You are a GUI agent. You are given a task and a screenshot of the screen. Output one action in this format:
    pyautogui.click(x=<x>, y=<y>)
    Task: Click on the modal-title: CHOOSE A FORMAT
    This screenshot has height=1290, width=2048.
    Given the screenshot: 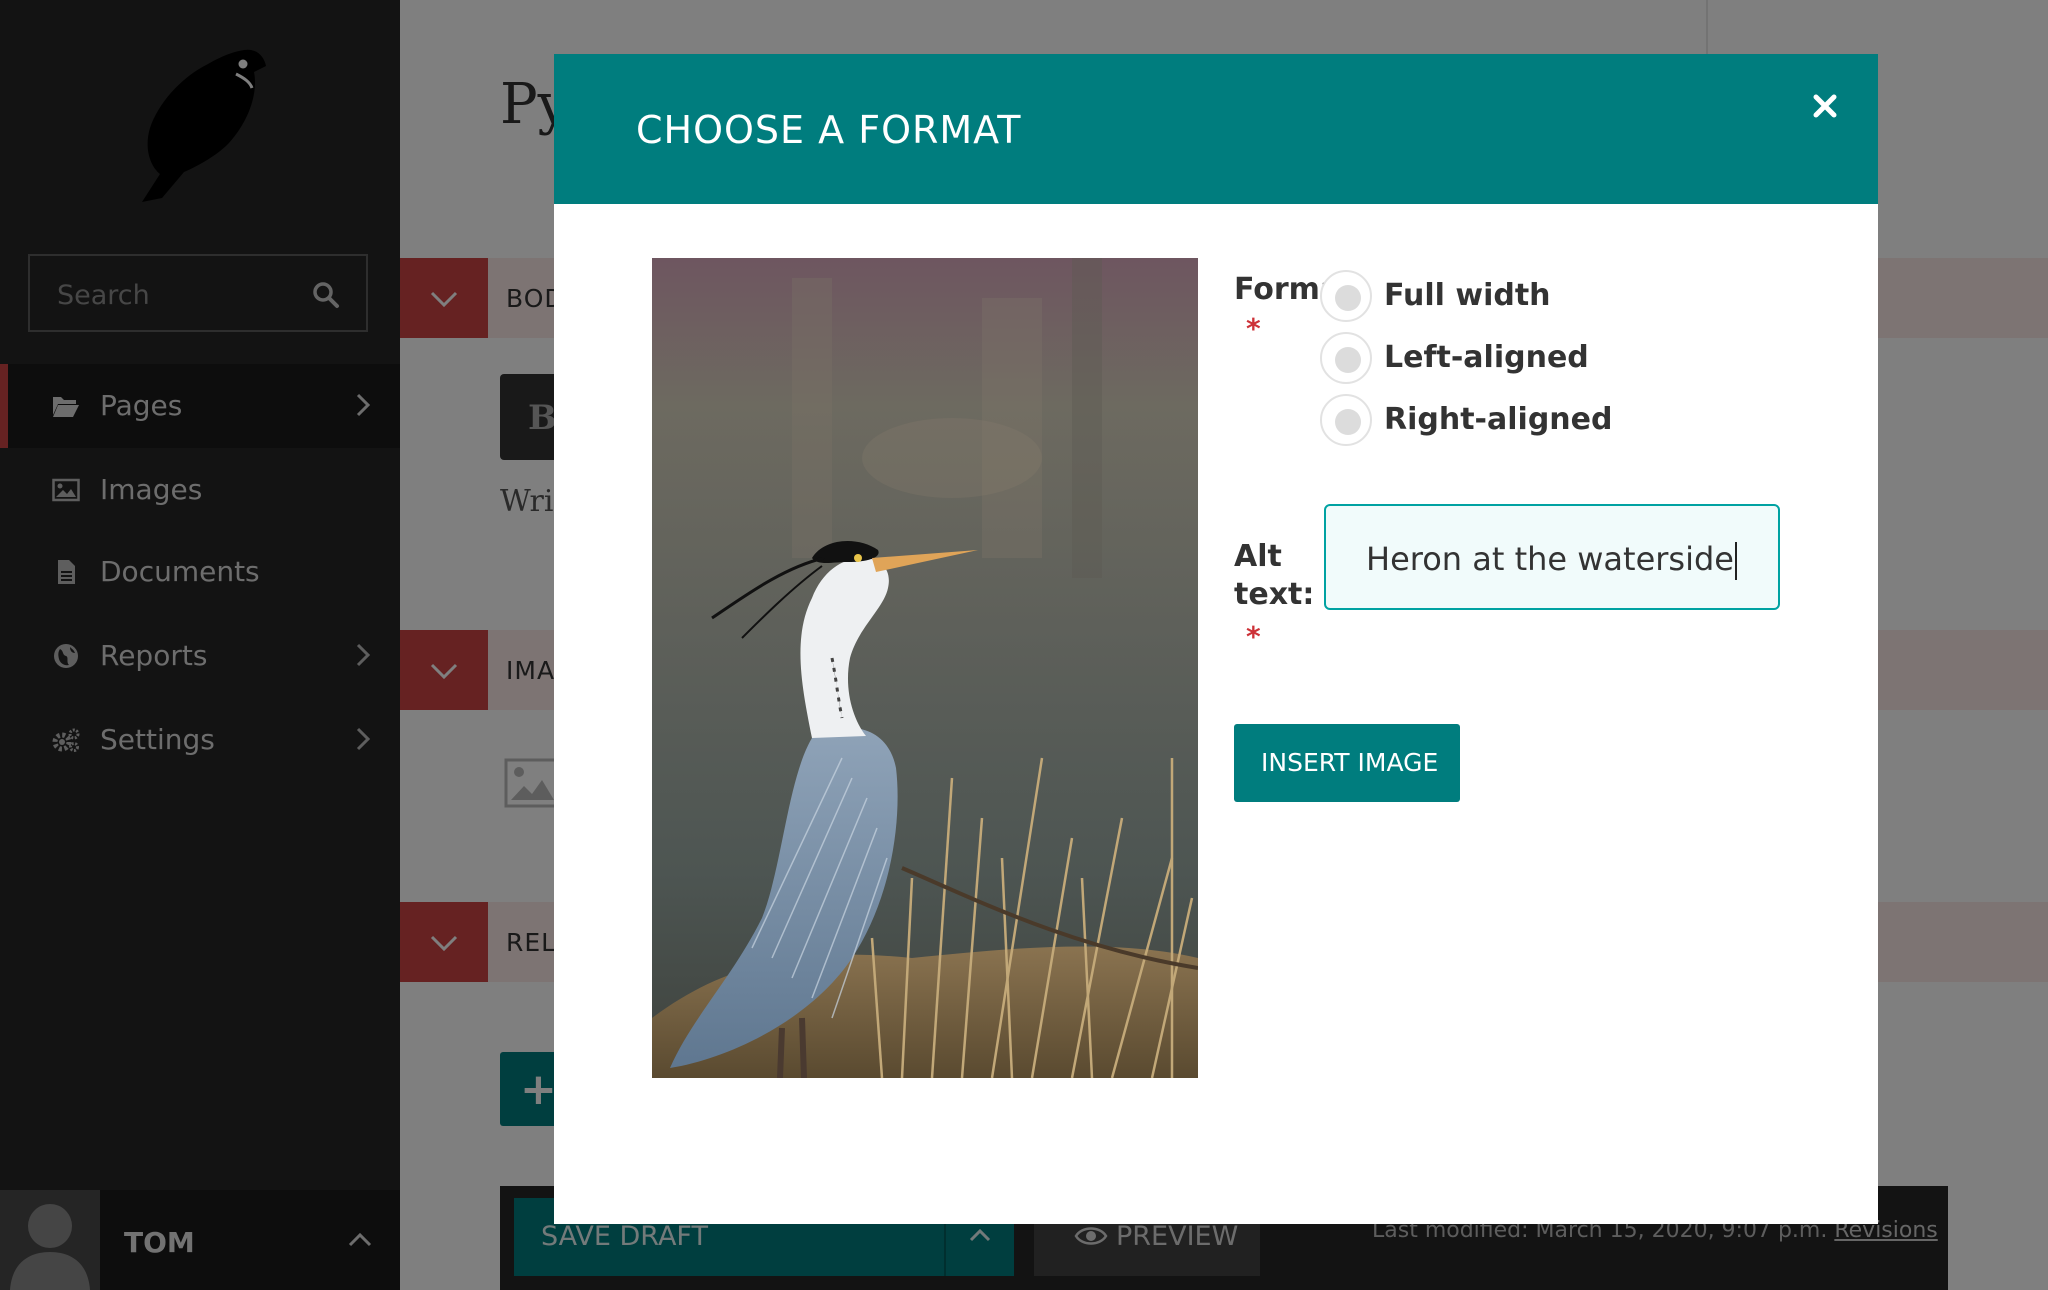 What is the action you would take?
    pyautogui.click(x=829, y=130)
    